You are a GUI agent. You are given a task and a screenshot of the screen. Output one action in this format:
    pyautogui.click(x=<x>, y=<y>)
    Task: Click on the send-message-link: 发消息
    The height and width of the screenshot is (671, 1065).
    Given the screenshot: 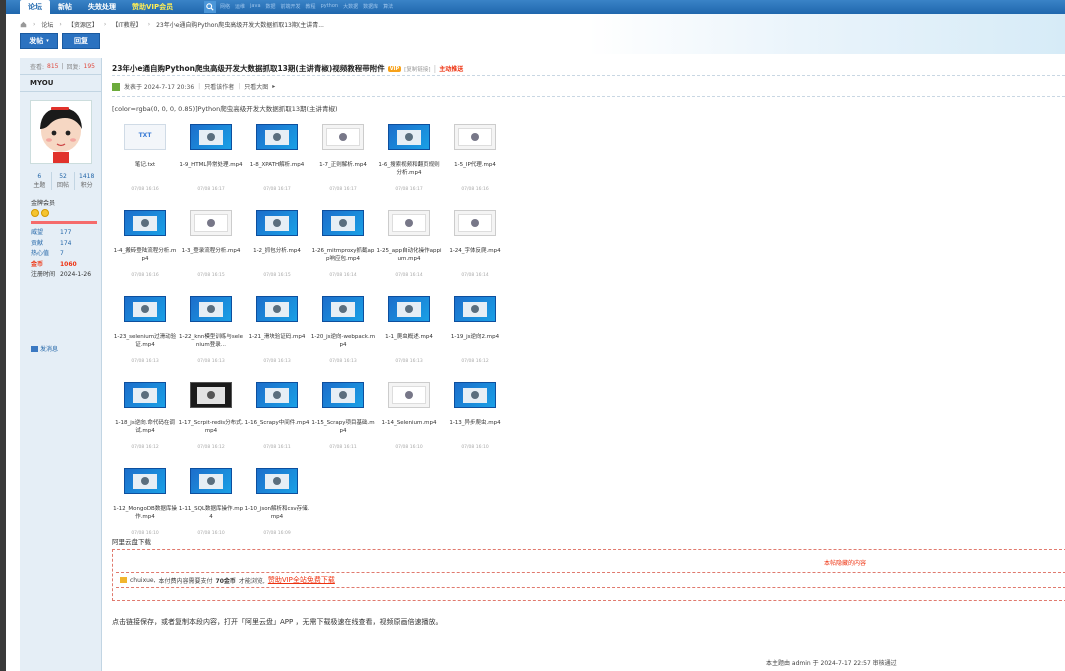 What is the action you would take?
    pyautogui.click(x=44, y=348)
    